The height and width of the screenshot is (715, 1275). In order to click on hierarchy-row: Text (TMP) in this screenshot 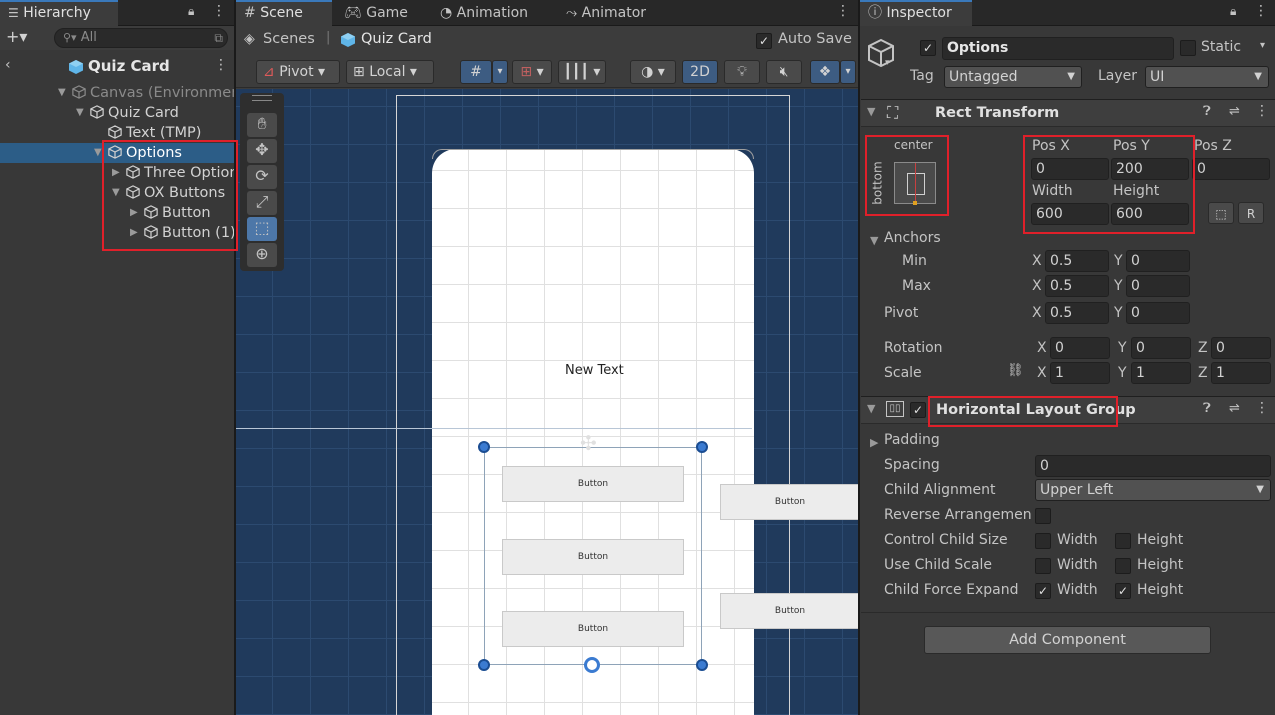, I will do `click(117, 133)`.